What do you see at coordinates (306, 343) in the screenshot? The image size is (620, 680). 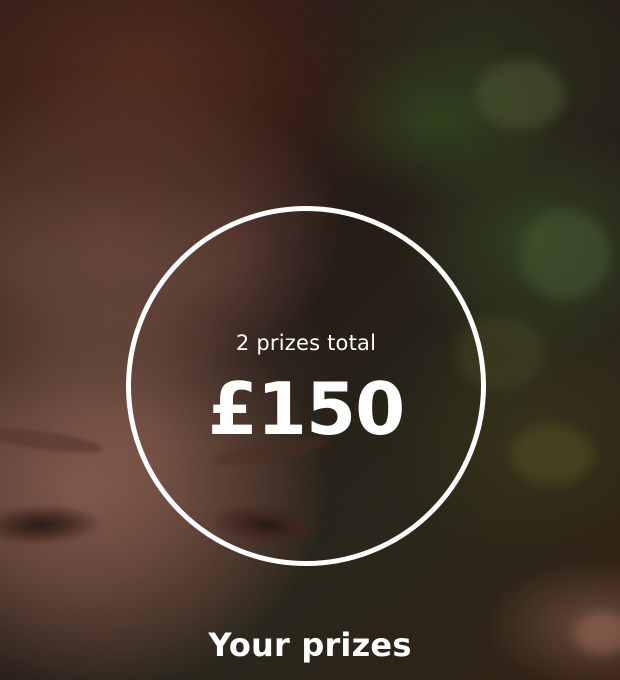 I see `prize-count-text: 2 prizes total` at bounding box center [306, 343].